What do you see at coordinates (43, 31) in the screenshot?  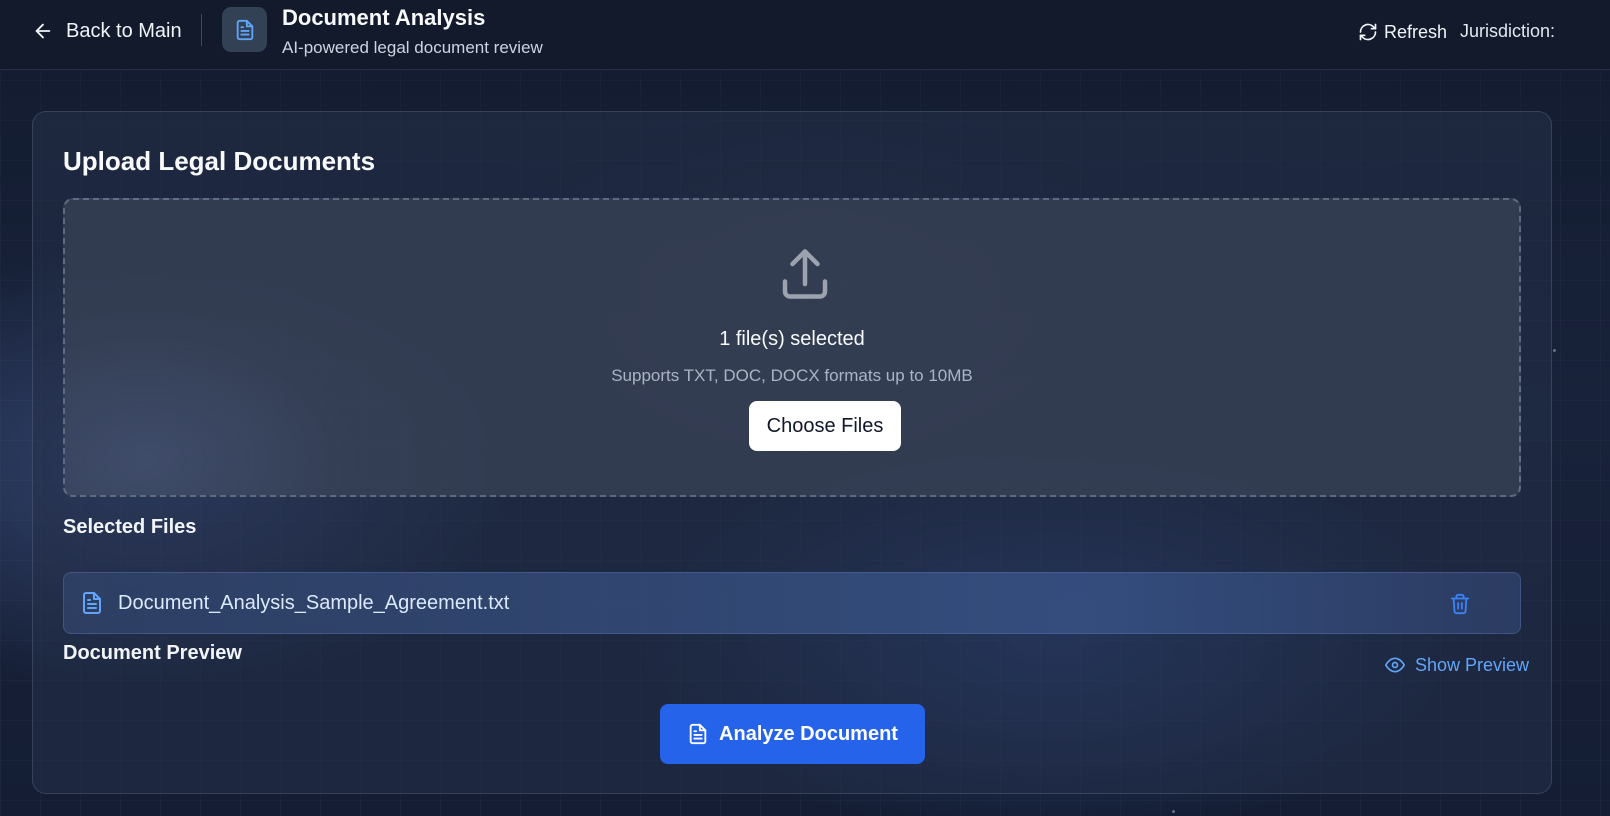 I see `arrow-left-icon` at bounding box center [43, 31].